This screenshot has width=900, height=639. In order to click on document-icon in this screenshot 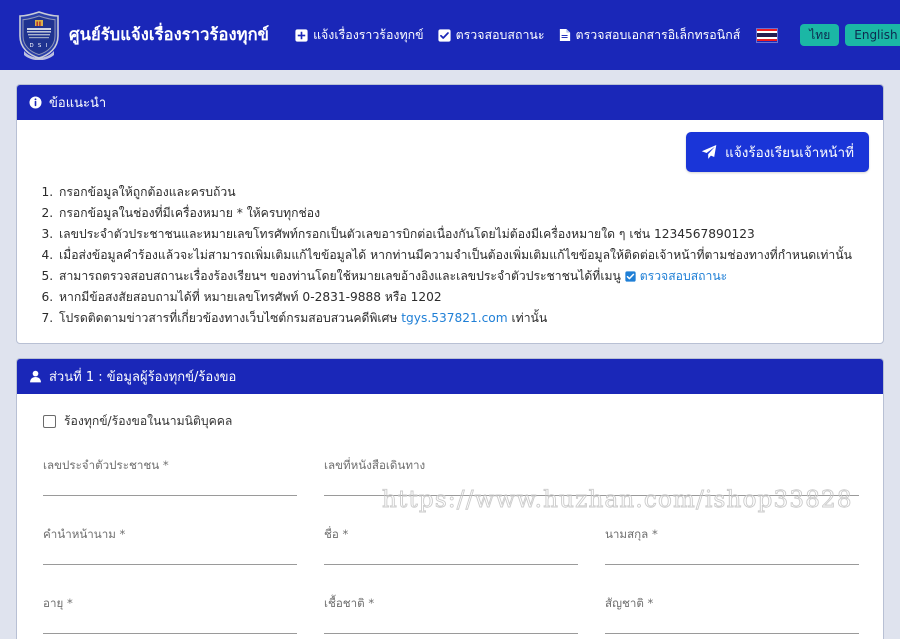, I will do `click(565, 35)`.